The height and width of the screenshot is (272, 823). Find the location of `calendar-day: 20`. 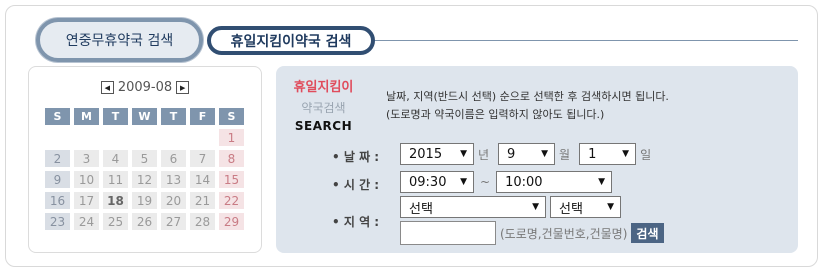

calendar-day: 20 is located at coordinates (173, 200).